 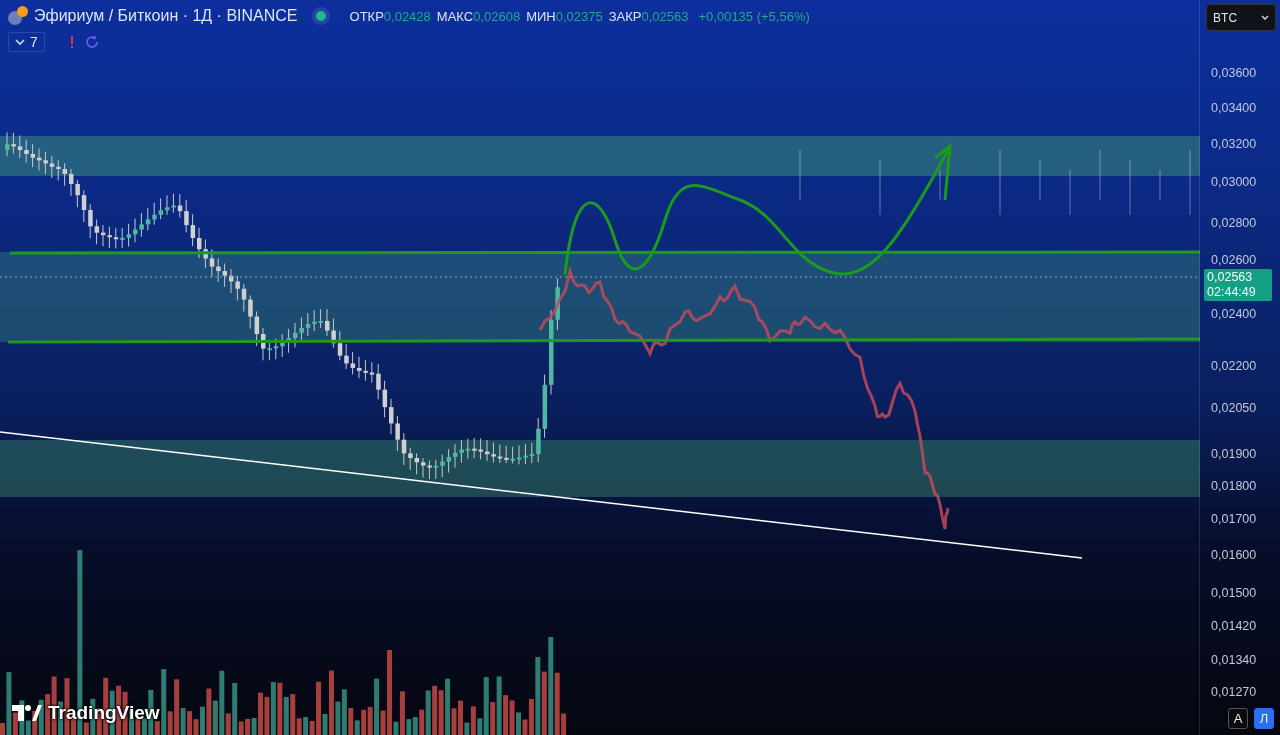 I want to click on symbol-title: Эфириум / Биткоин · 1Д · BINANCE, so click(x=166, y=16).